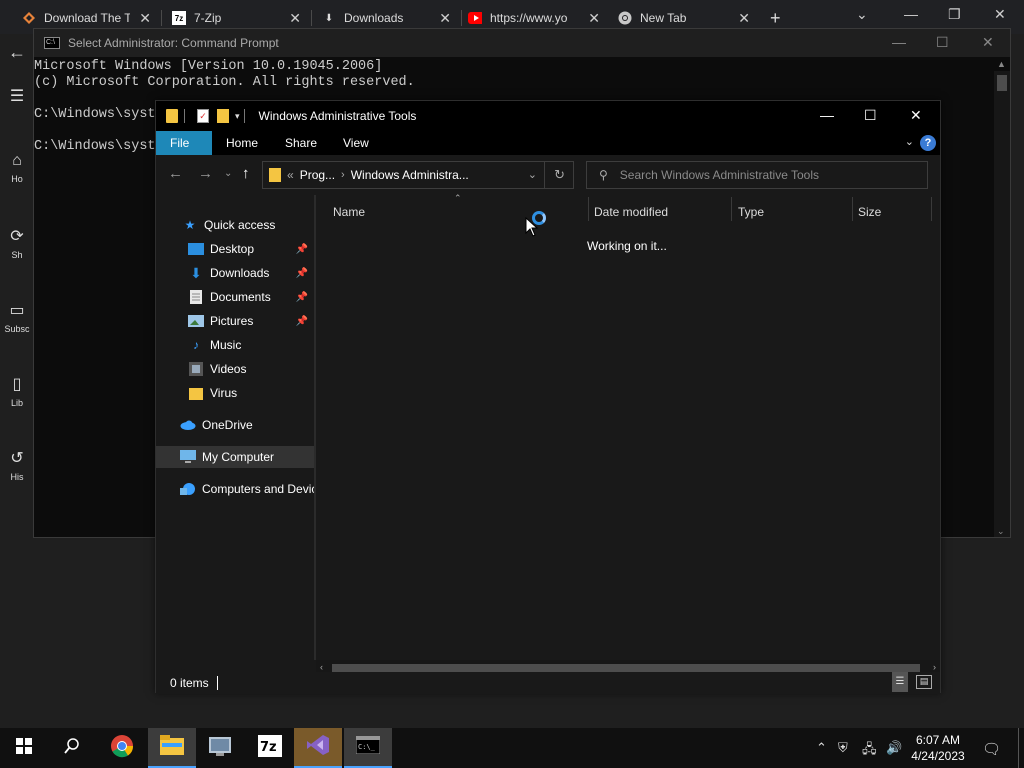  Describe the element at coordinates (237, 116) in the screenshot. I see `chevron-down-icon: ▾` at that location.